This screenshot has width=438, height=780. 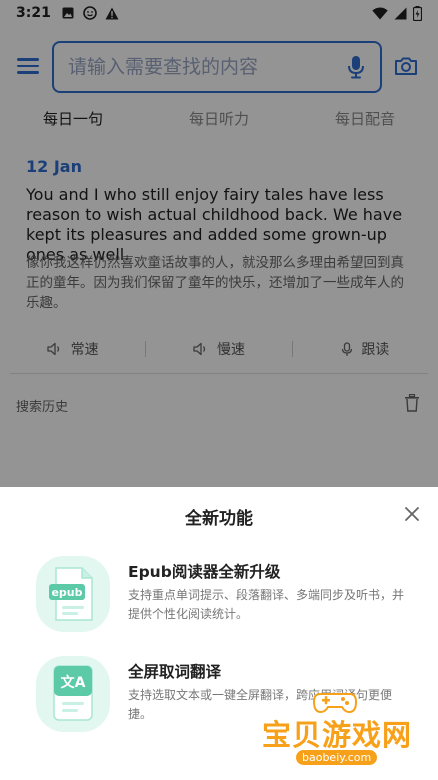 I want to click on watermark-url: baobeiy.com, so click(x=337, y=757).